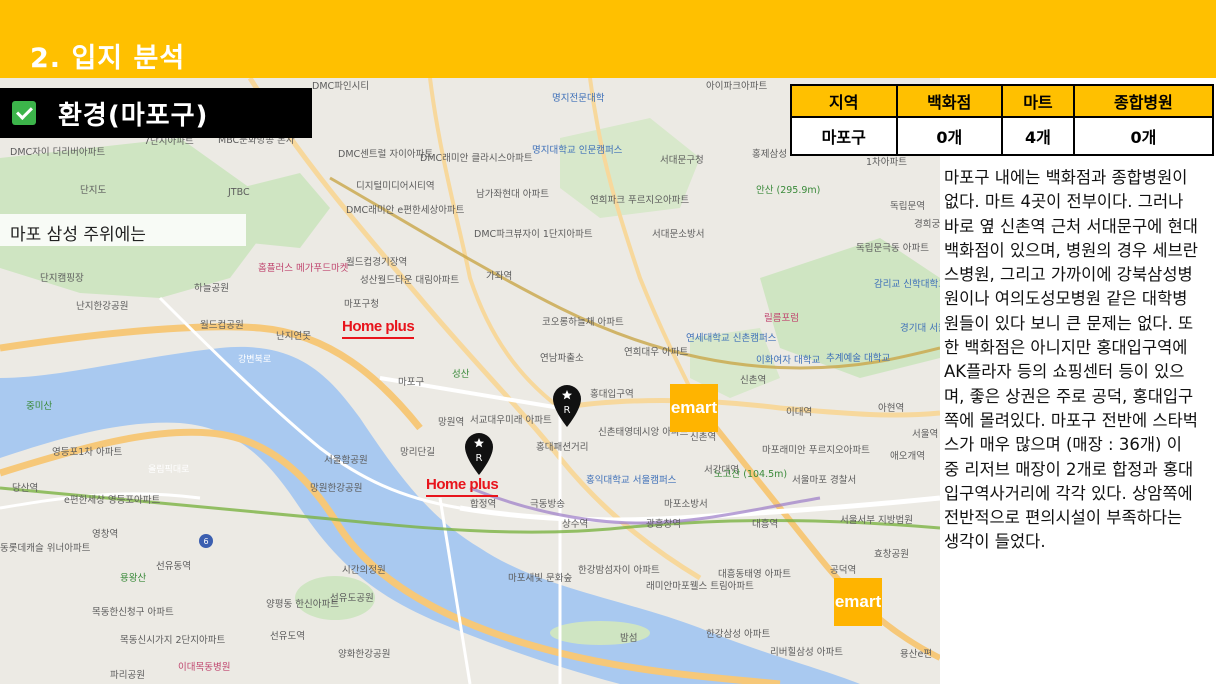  I want to click on map-label: e편한세상 영등포아파트, so click(112, 500).